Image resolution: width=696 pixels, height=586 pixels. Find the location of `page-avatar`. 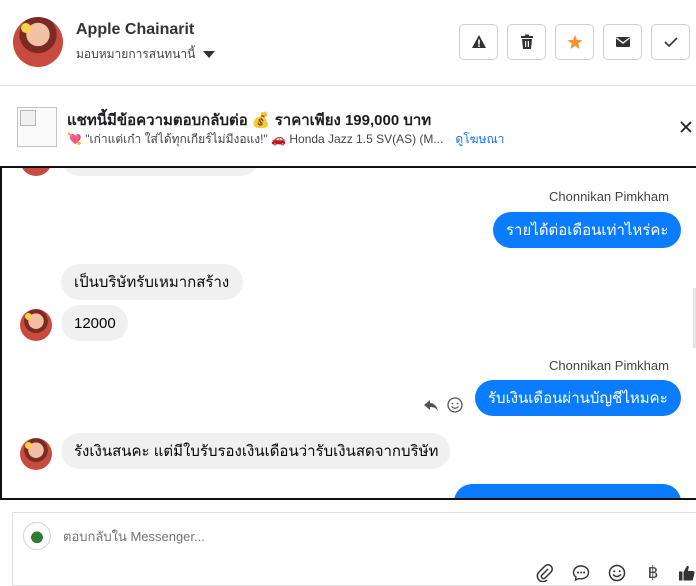

page-avatar is located at coordinates (37, 536).